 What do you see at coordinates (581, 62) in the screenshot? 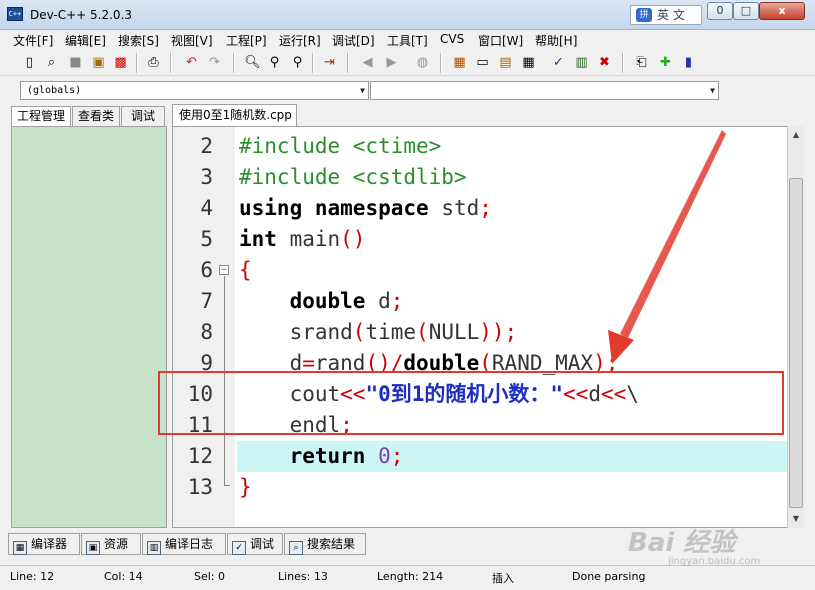
I see `debug-chart-icon: ▥` at bounding box center [581, 62].